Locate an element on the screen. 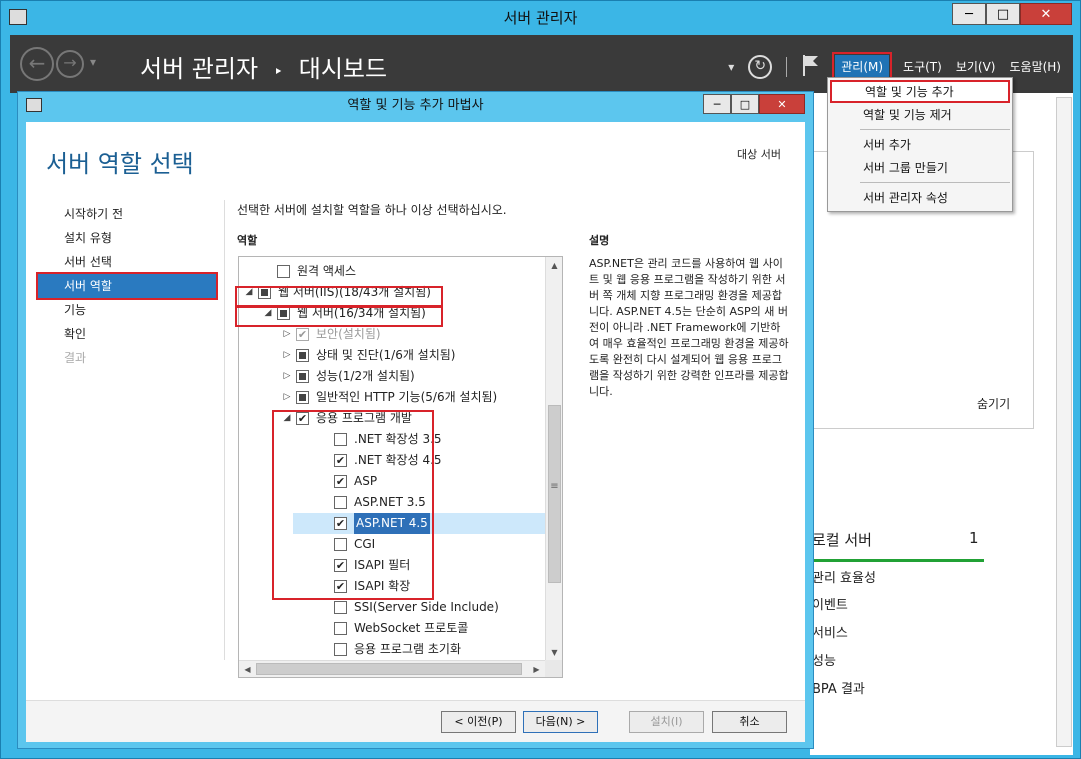 The height and width of the screenshot is (759, 1081). tile-item-bpa-results: BPA 결과 is located at coordinates (838, 687).